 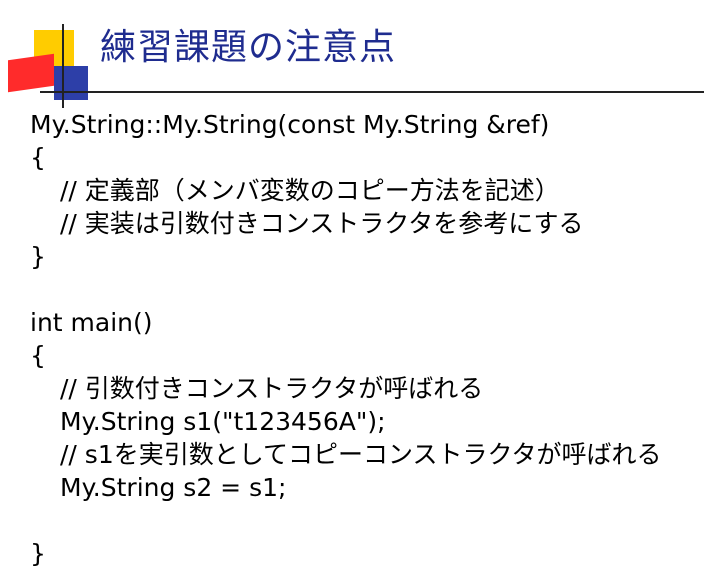 I want to click on title-underline, so click(x=372, y=92).